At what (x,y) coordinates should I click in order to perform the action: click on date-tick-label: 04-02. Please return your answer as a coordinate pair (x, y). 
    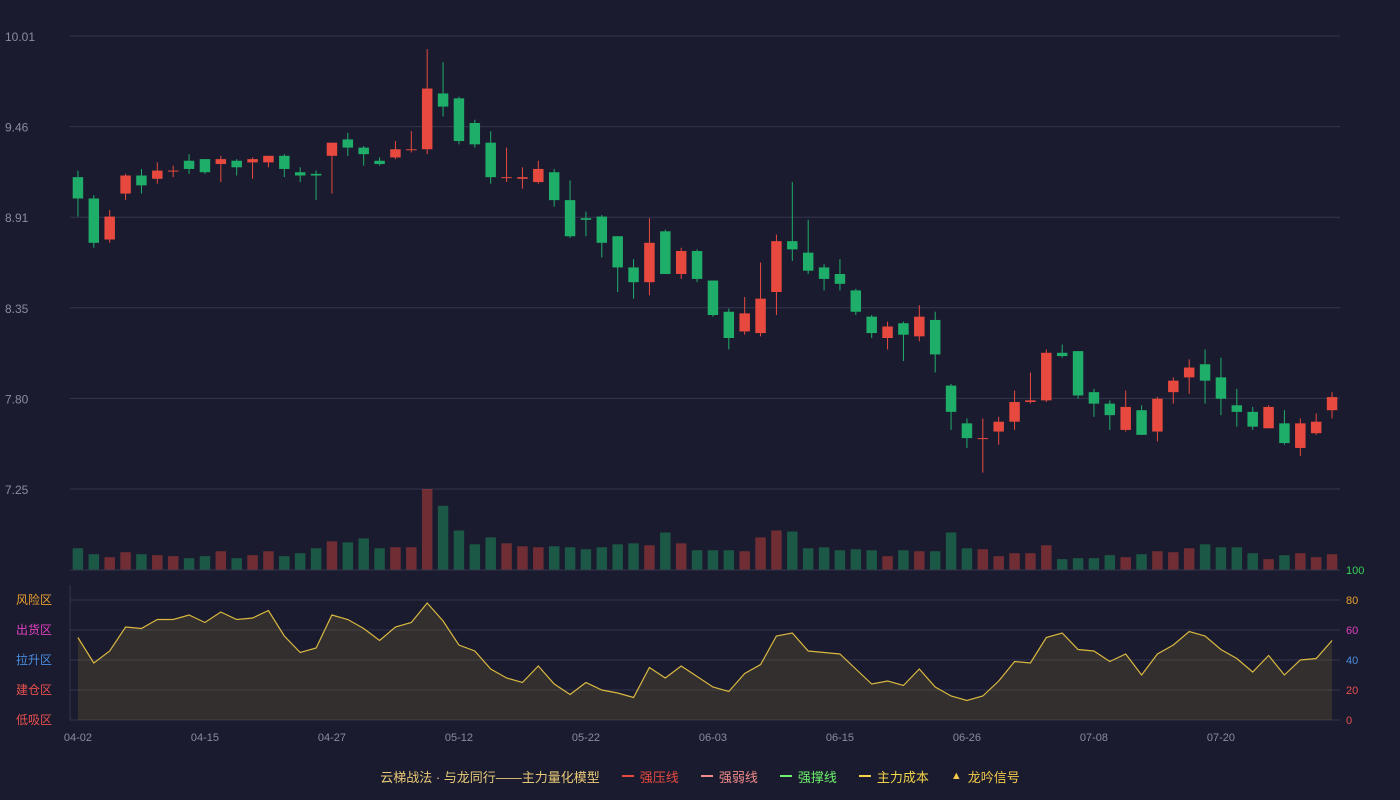
    Looking at the image, I should click on (78, 738).